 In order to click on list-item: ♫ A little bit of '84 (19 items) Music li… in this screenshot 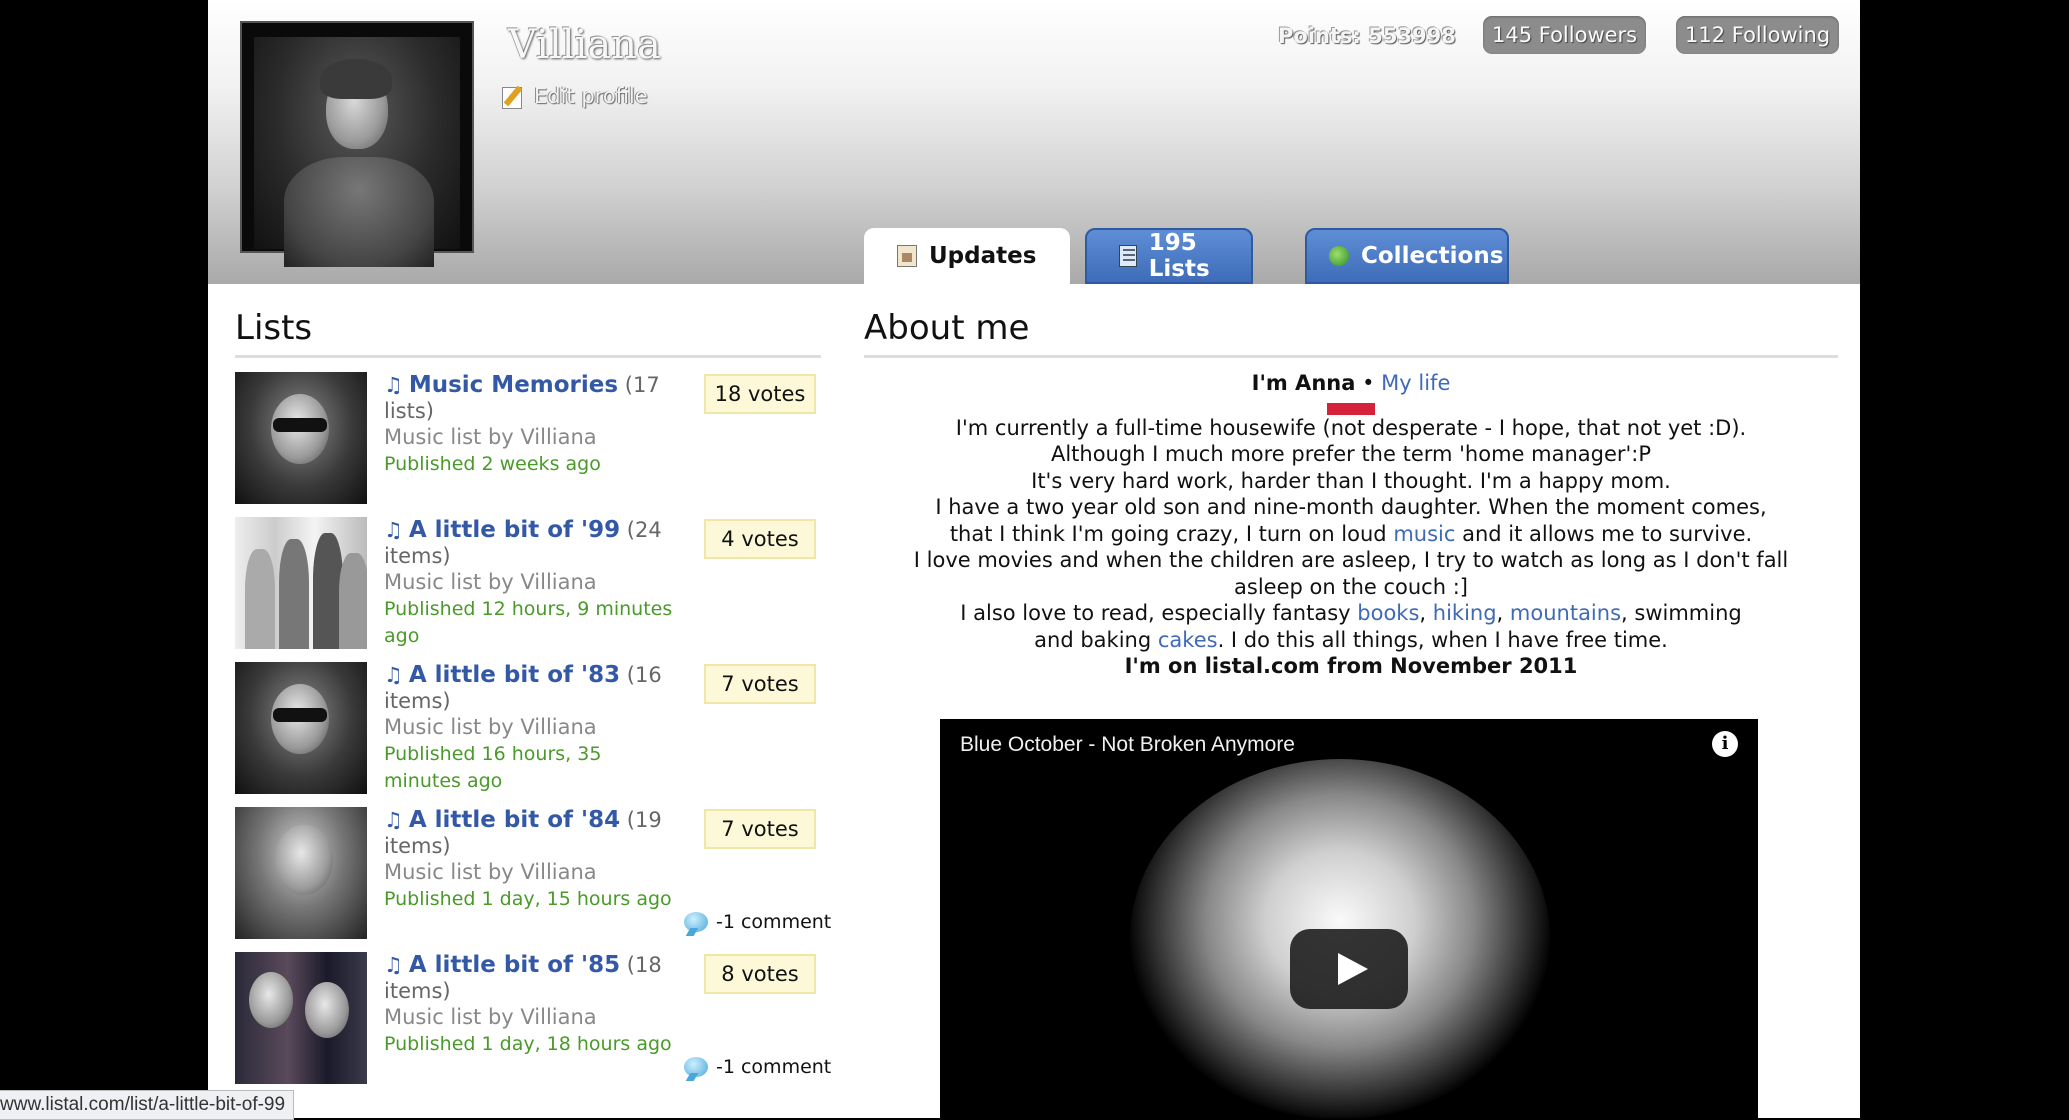, I will do `click(533, 873)`.